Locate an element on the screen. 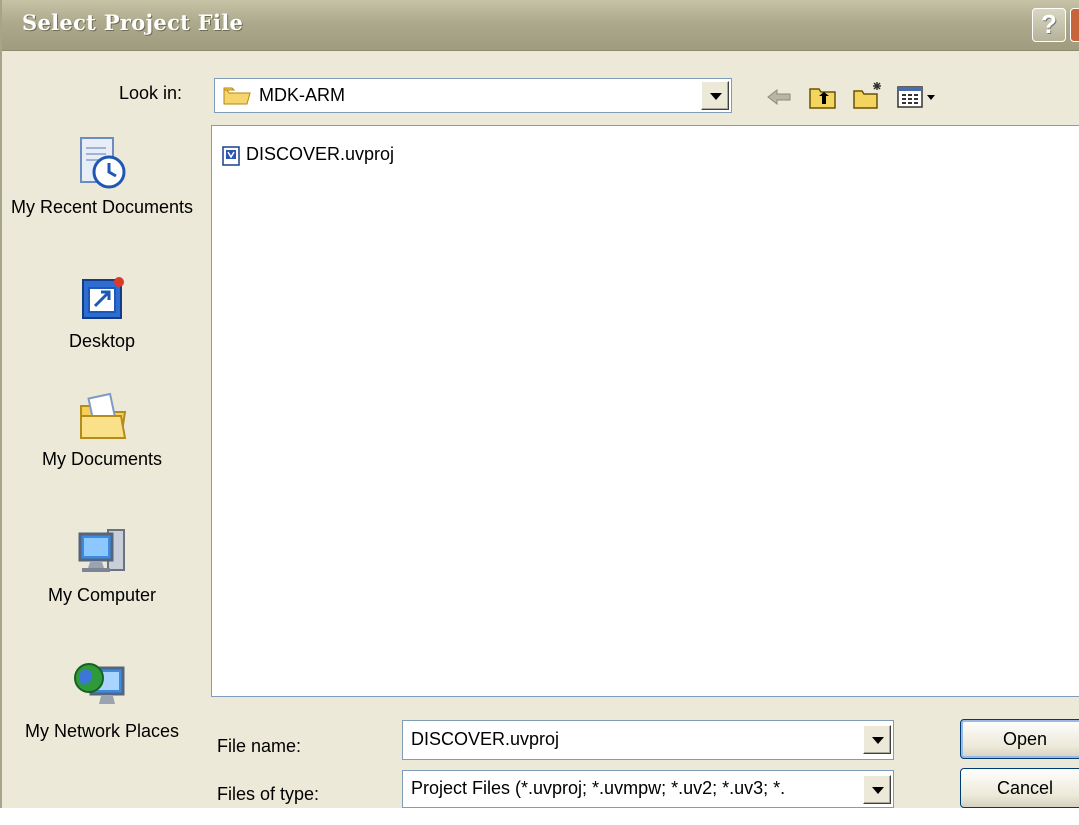  window-title: Select Project File is located at coordinates (133, 22).